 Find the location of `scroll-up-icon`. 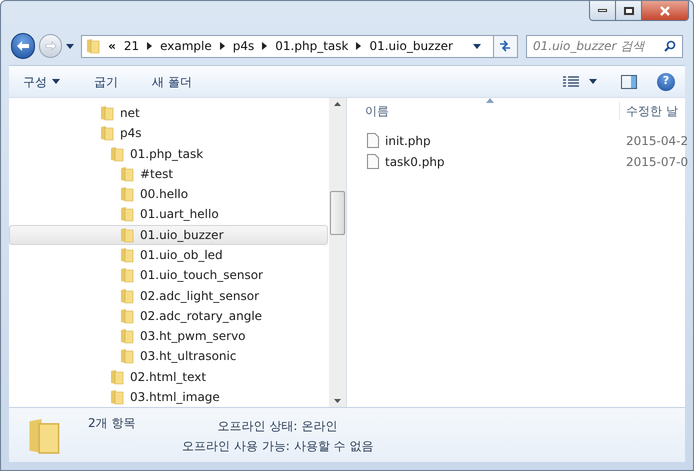

scroll-up-icon is located at coordinates (337, 104).